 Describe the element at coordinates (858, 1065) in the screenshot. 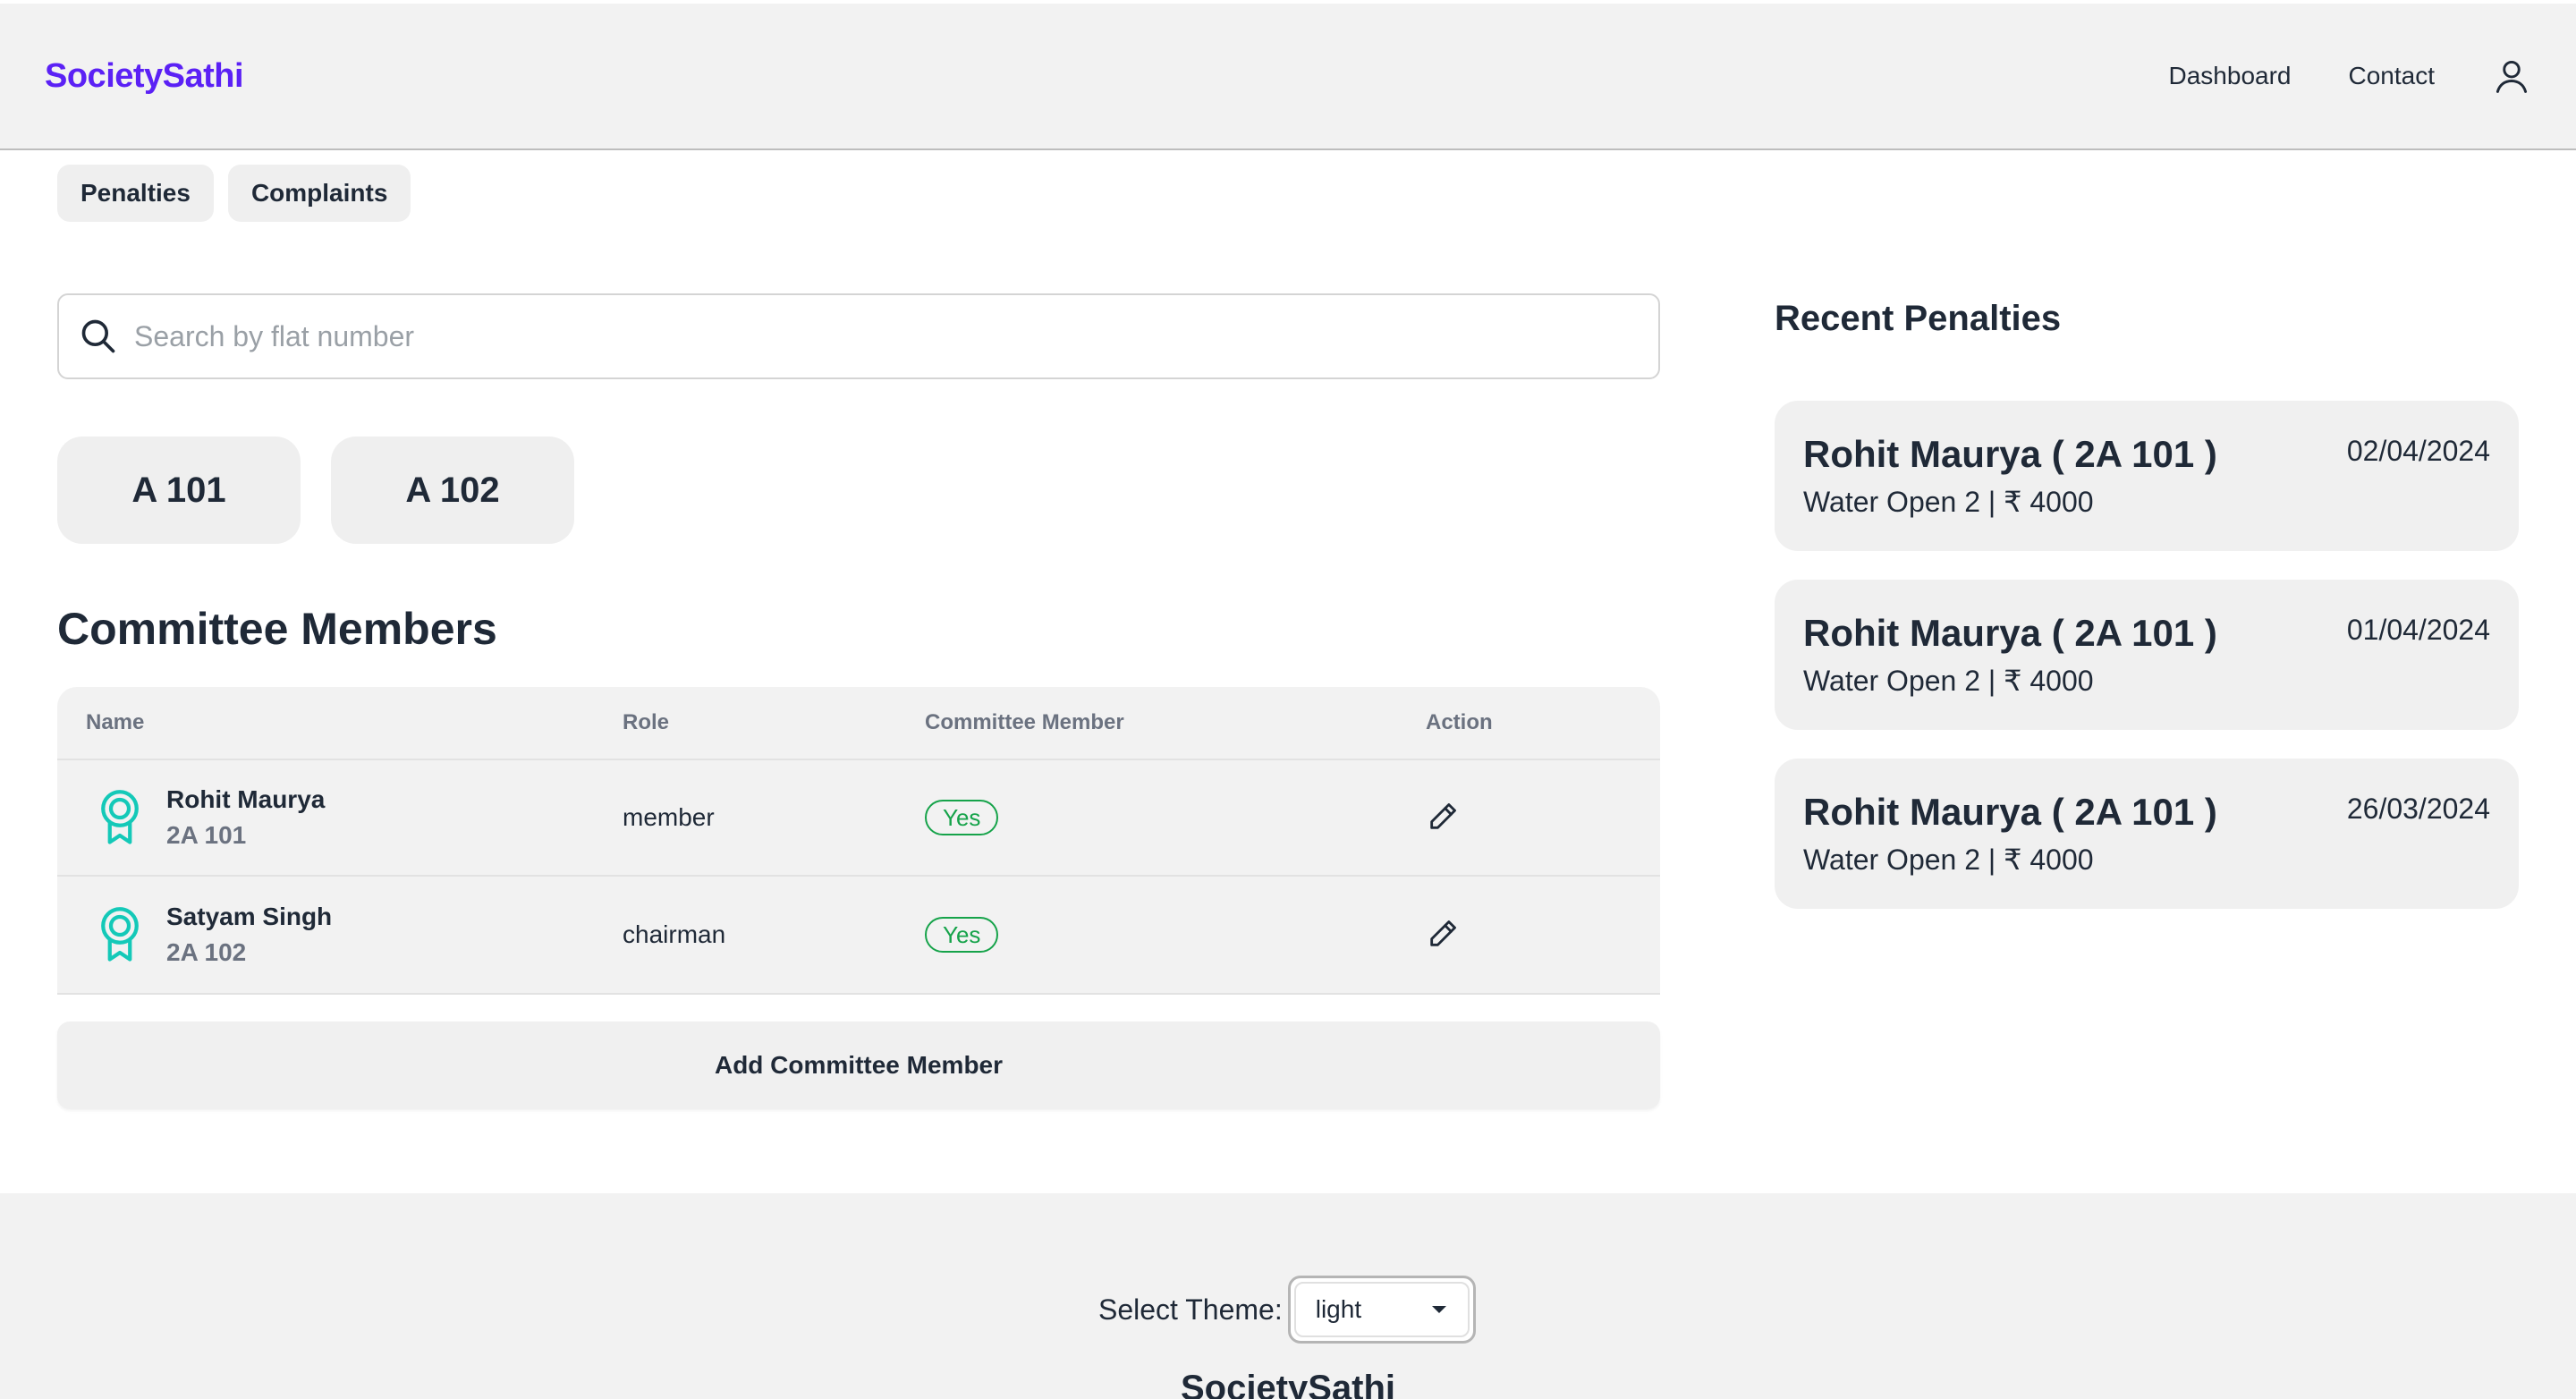

I see `add-committee-member-button: Add Committee Member` at that location.